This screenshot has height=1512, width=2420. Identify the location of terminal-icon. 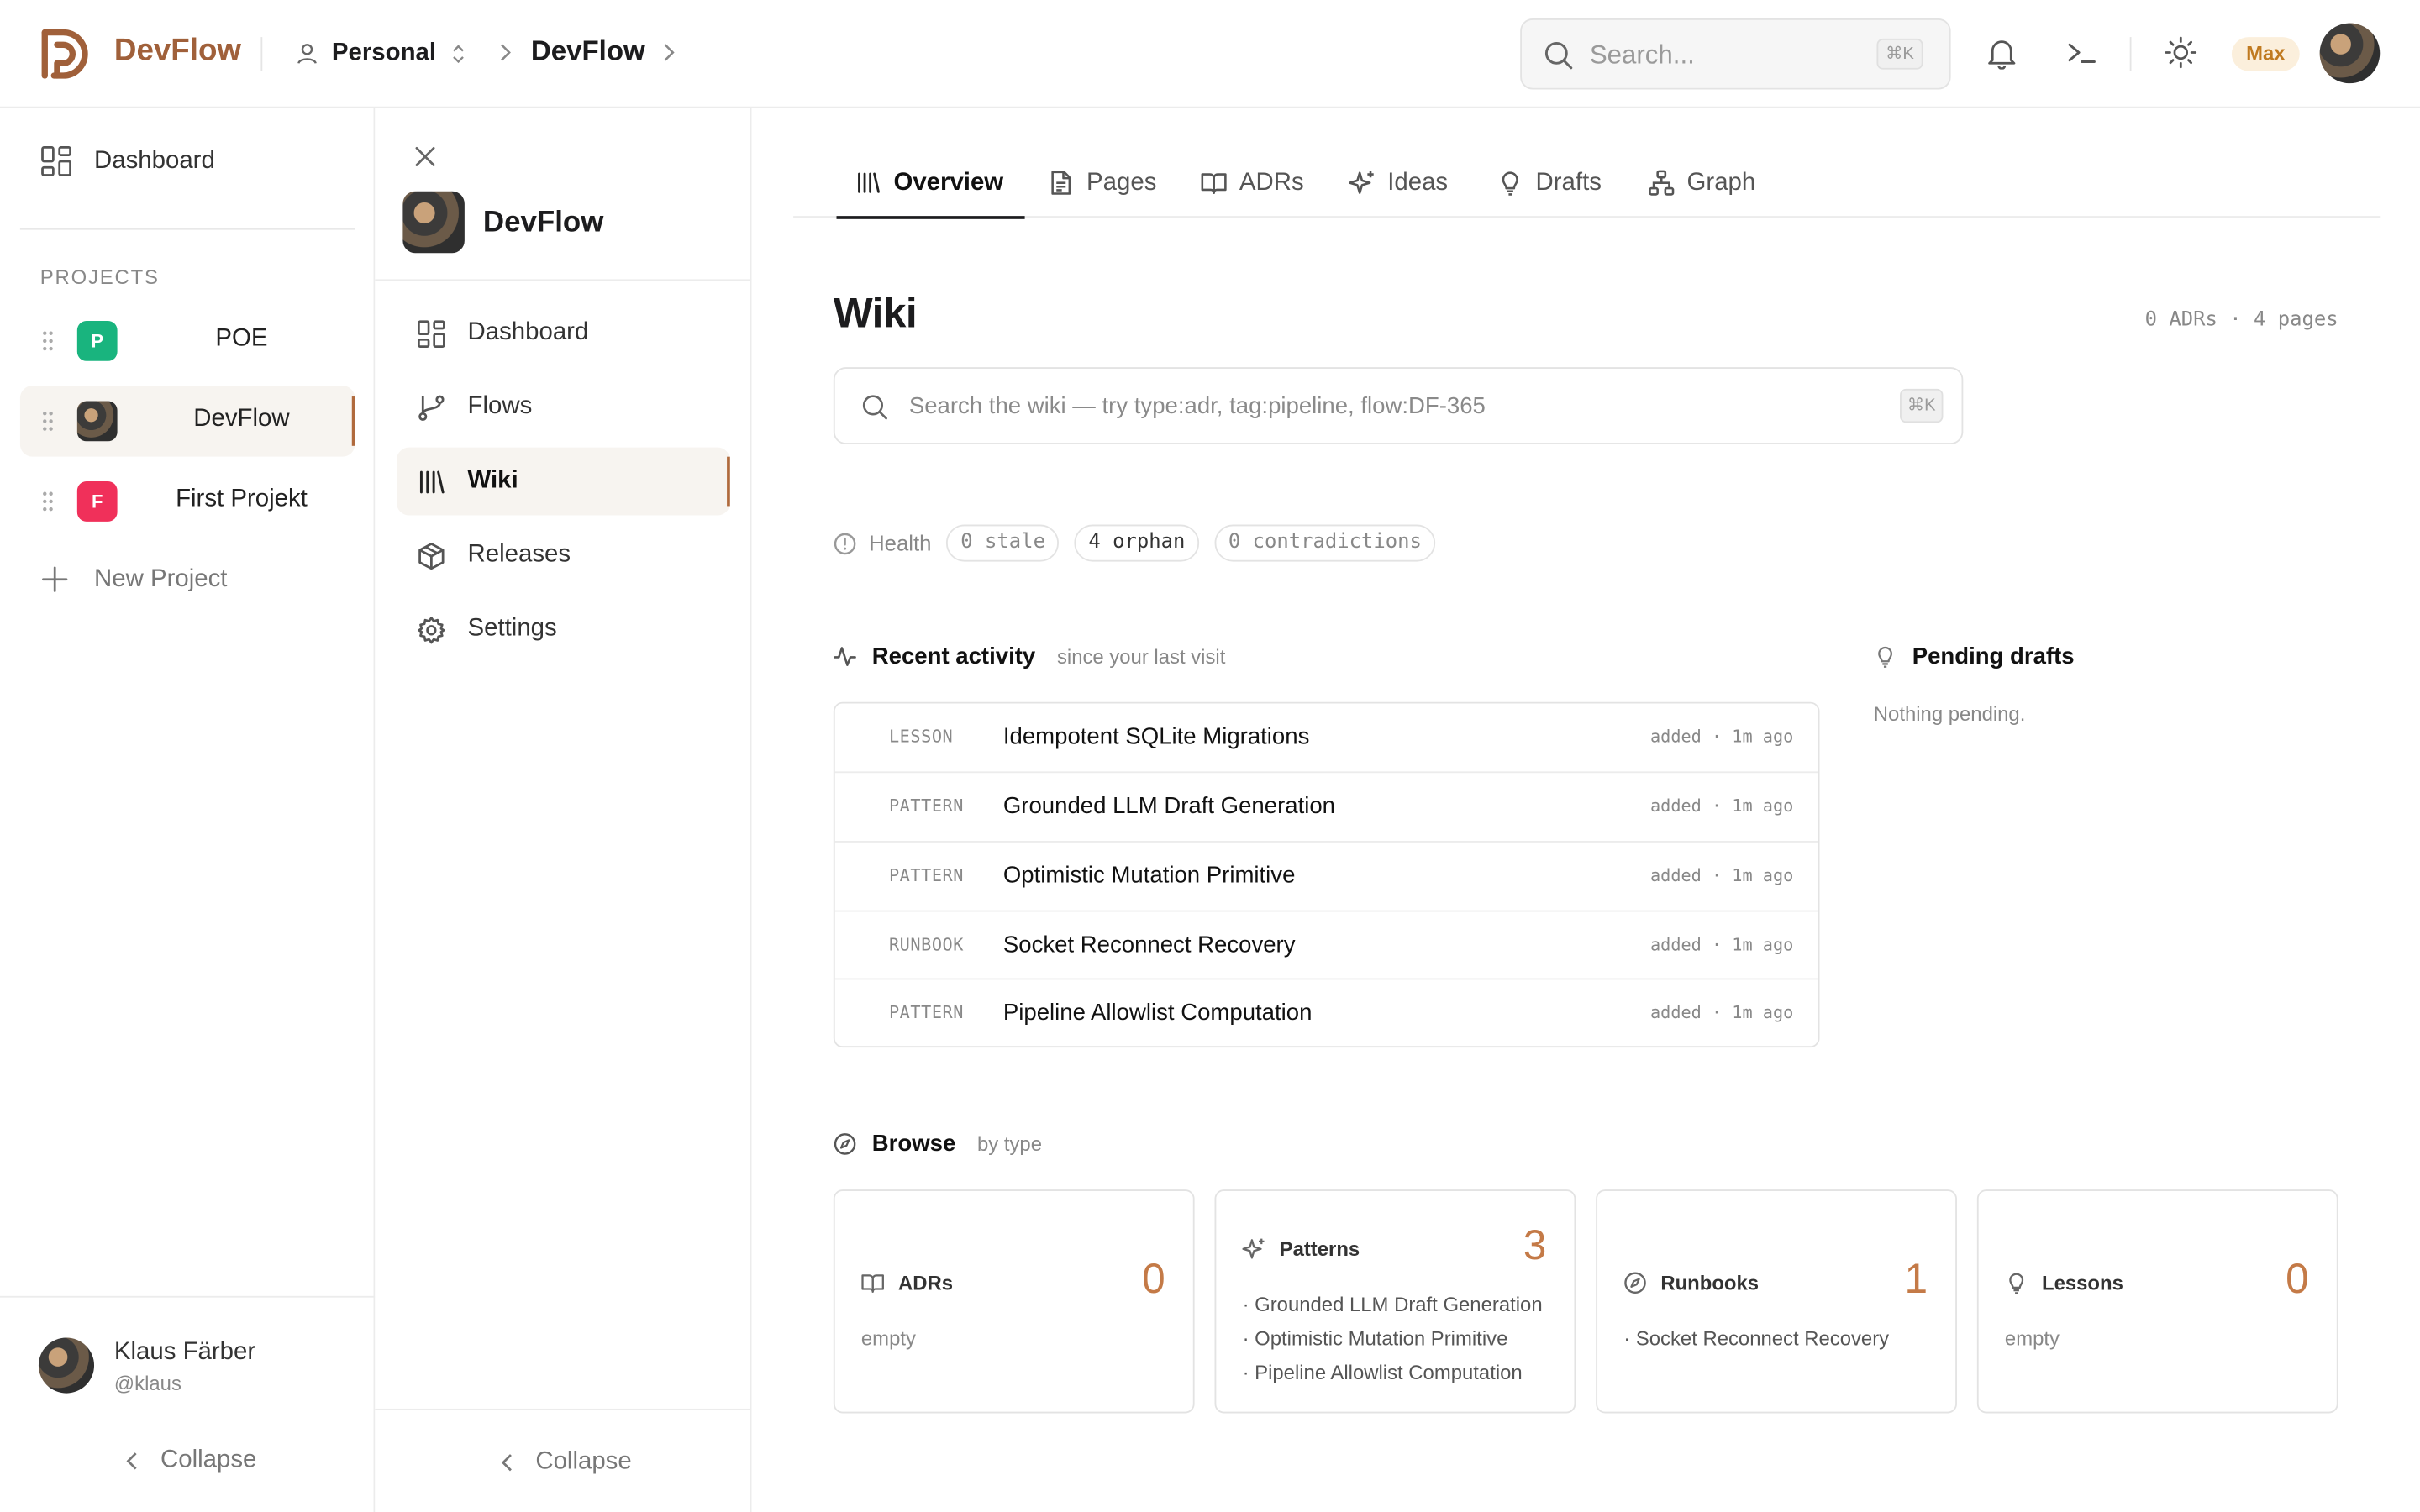
(2082, 52).